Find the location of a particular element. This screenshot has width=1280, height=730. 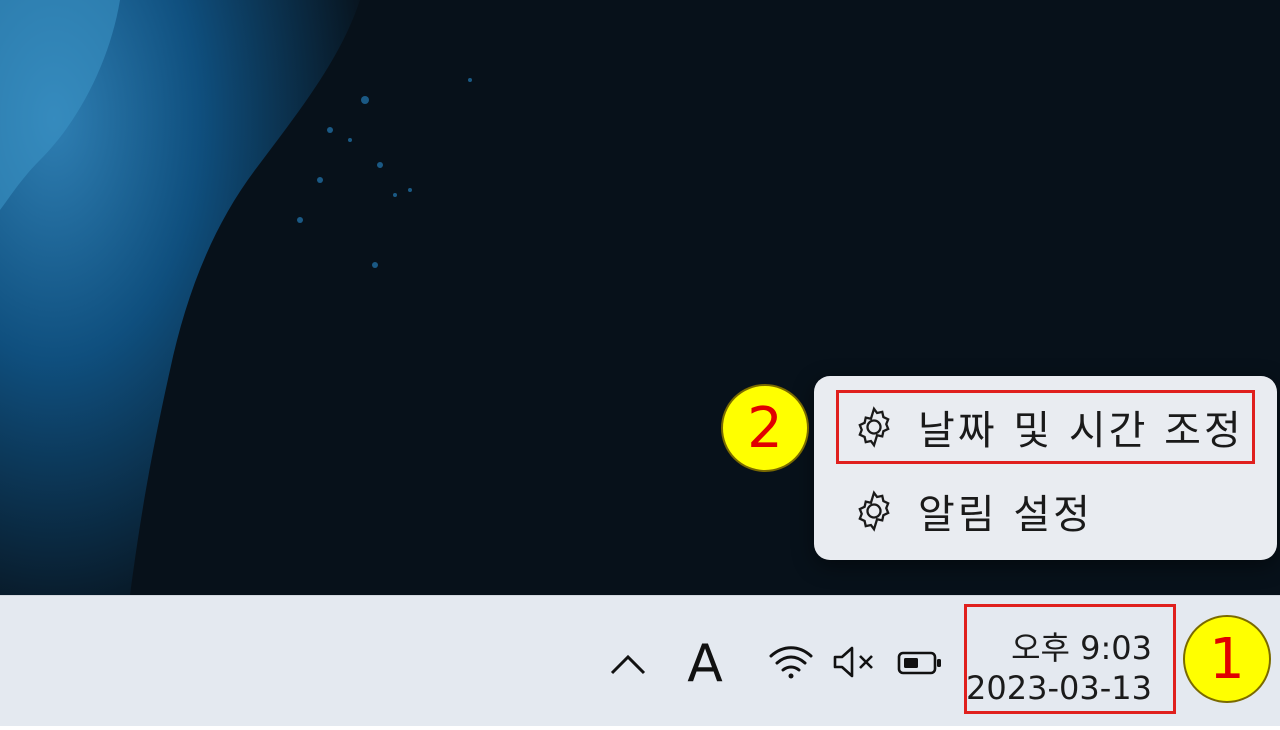

ime-language-indicator: A is located at coordinates (705, 664).